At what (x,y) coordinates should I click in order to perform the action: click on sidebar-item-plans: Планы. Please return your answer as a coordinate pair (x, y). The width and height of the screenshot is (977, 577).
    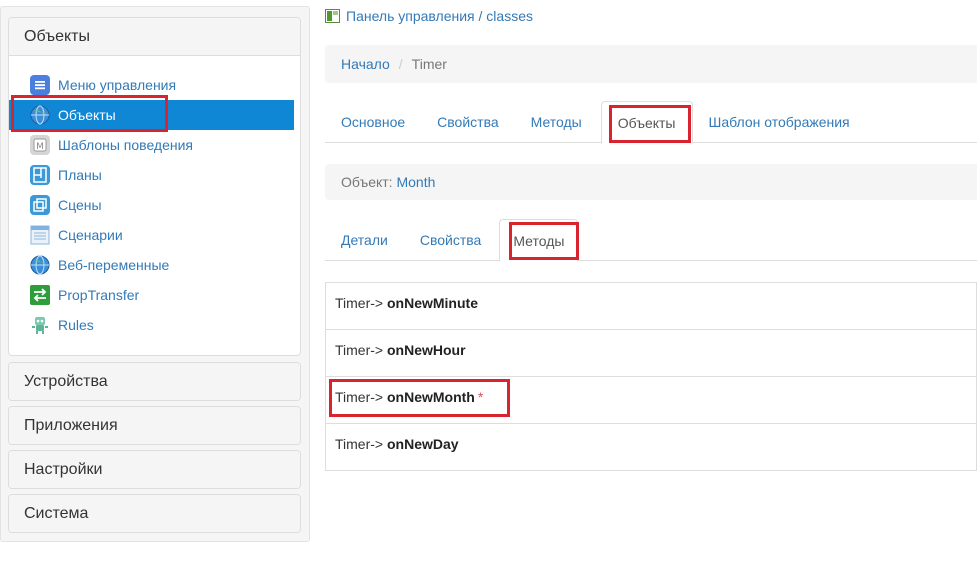
    Looking at the image, I should click on (154, 175).